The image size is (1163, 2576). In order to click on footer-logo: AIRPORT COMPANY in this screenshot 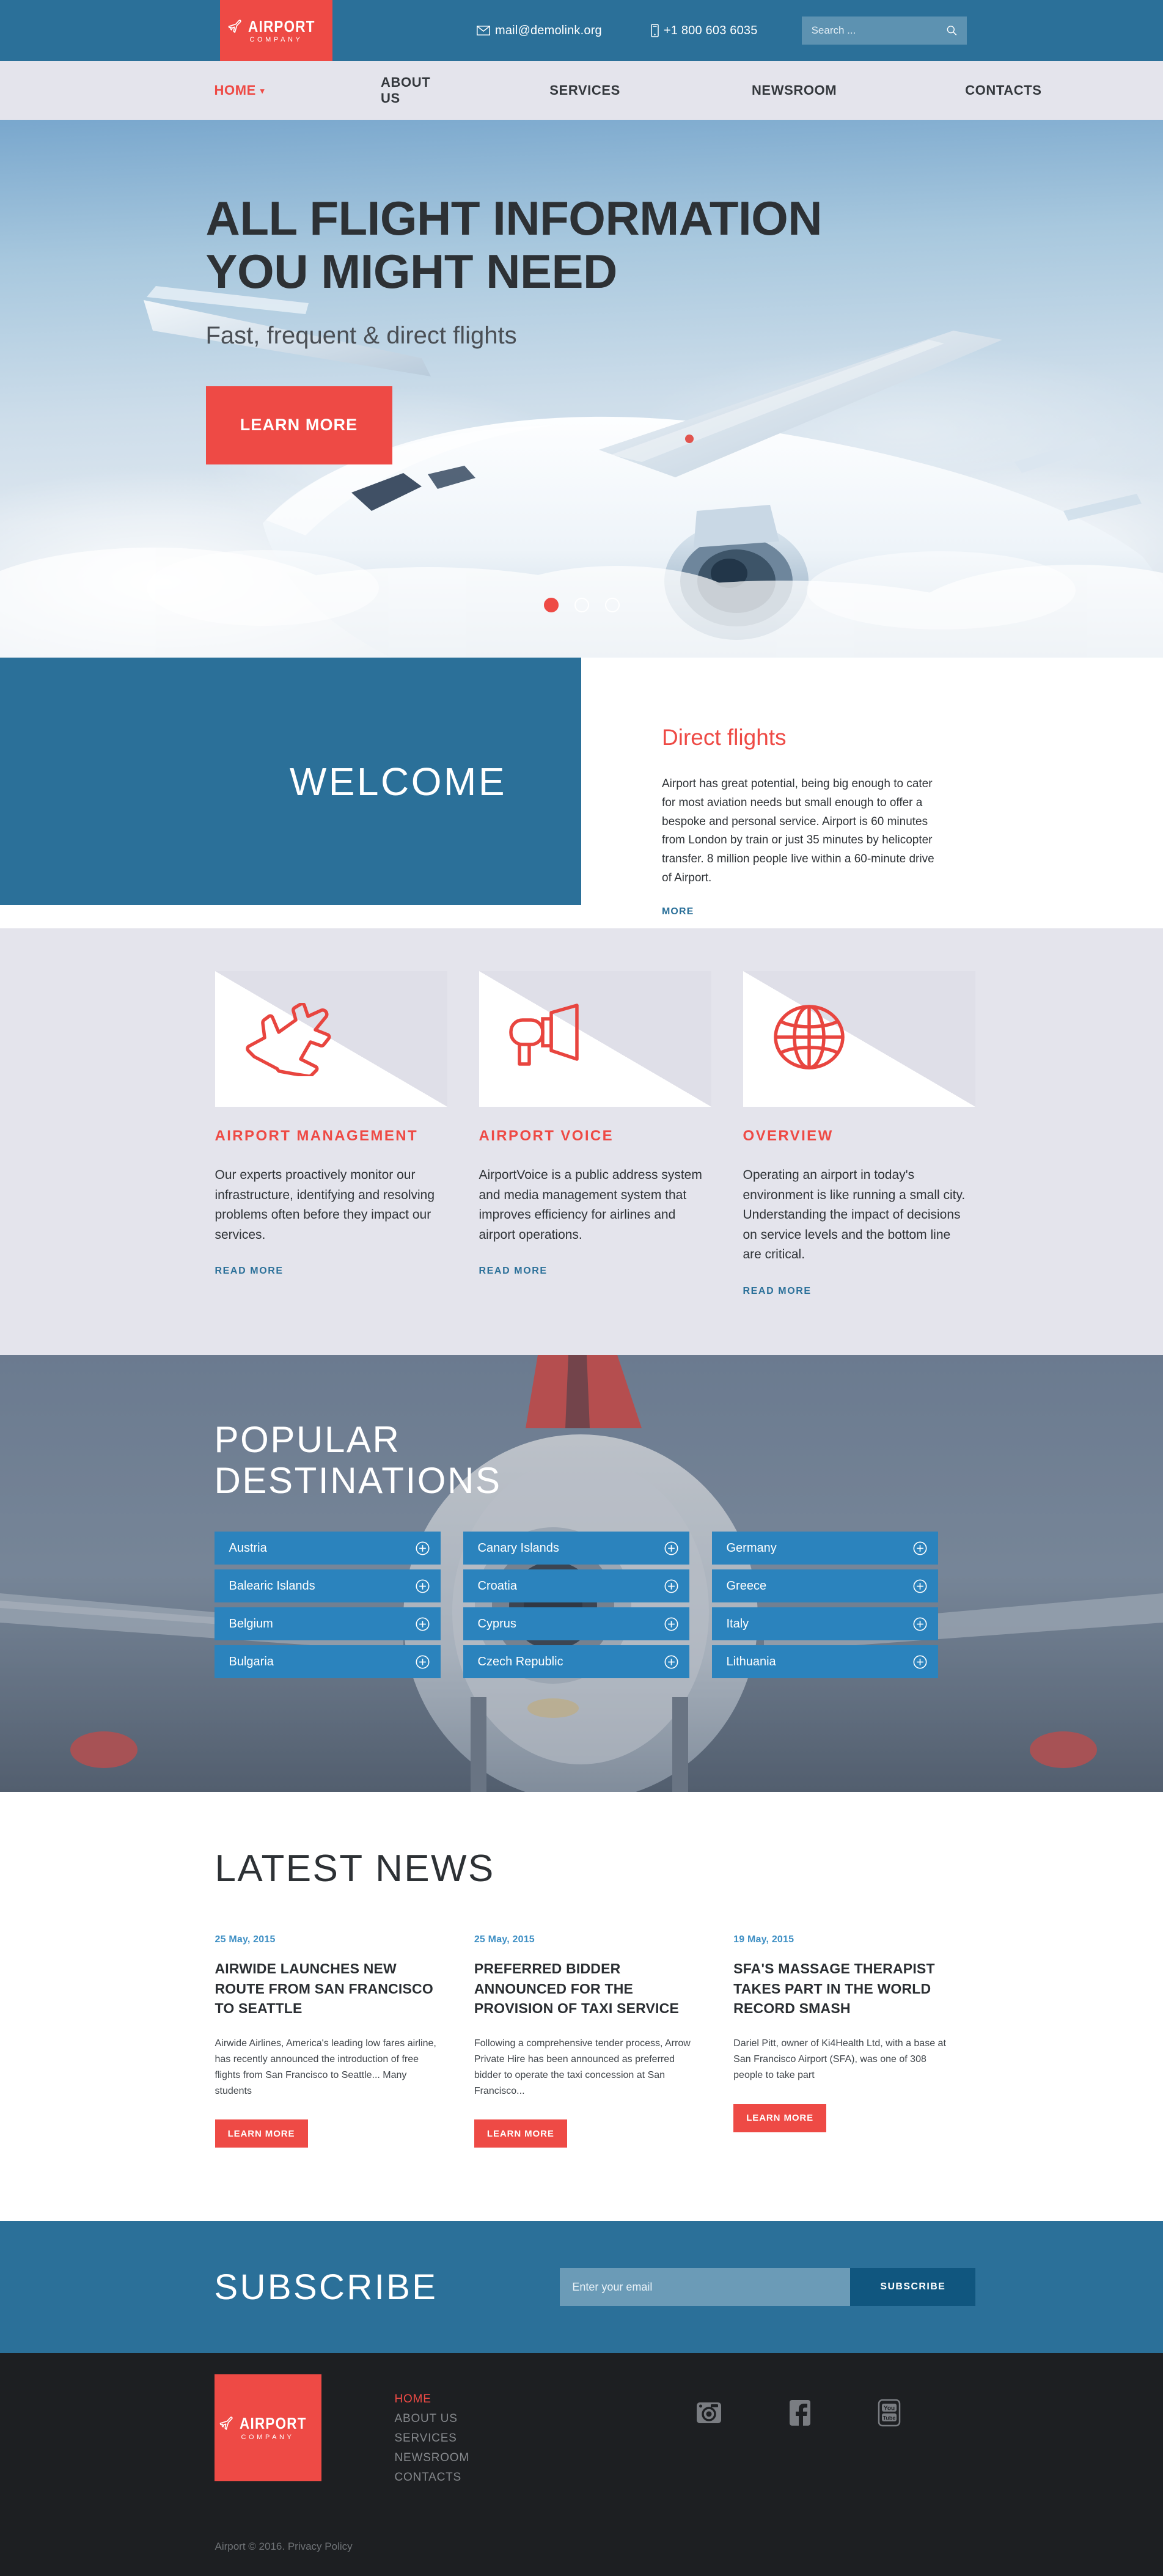, I will do `click(267, 2428)`.